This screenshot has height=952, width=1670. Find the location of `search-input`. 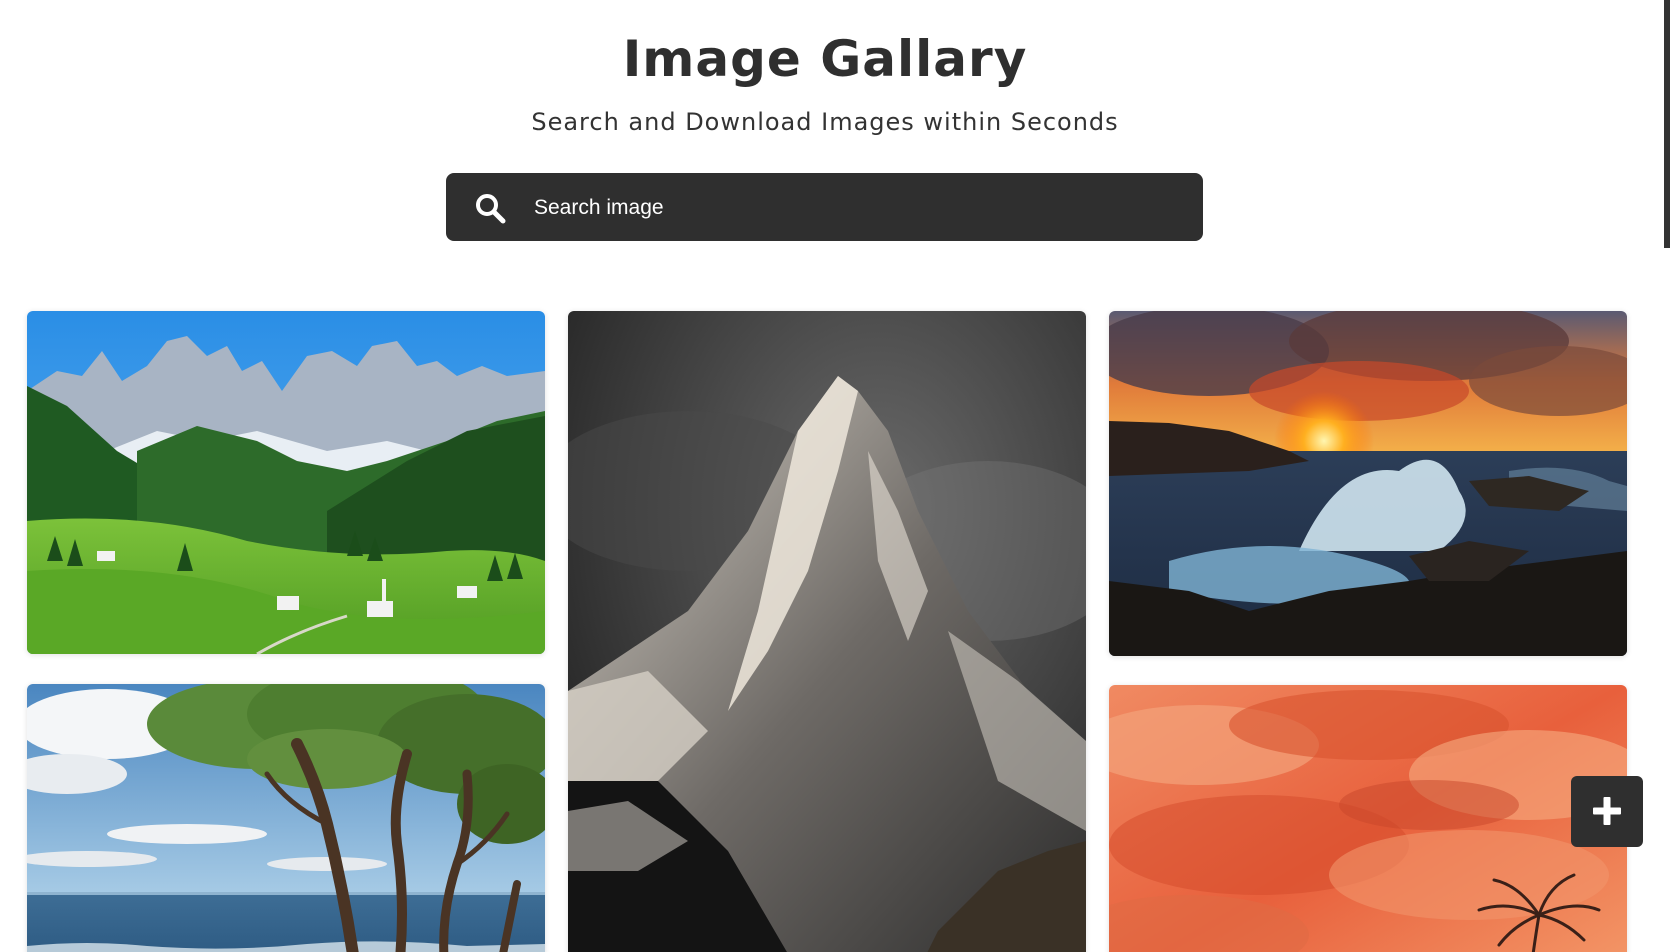

search-input is located at coordinates (859, 208).